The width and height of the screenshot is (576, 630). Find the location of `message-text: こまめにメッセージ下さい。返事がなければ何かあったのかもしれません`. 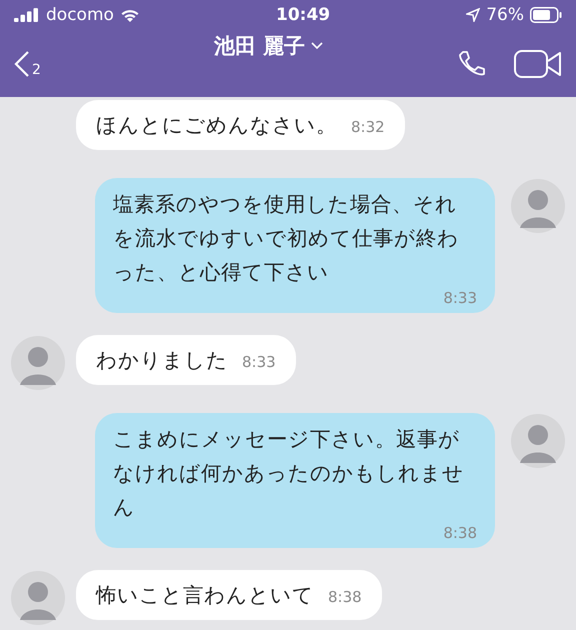

message-text: こまめにメッセージ下さい。返事がなければ何かあったのかもしれません is located at coordinates (289, 473).